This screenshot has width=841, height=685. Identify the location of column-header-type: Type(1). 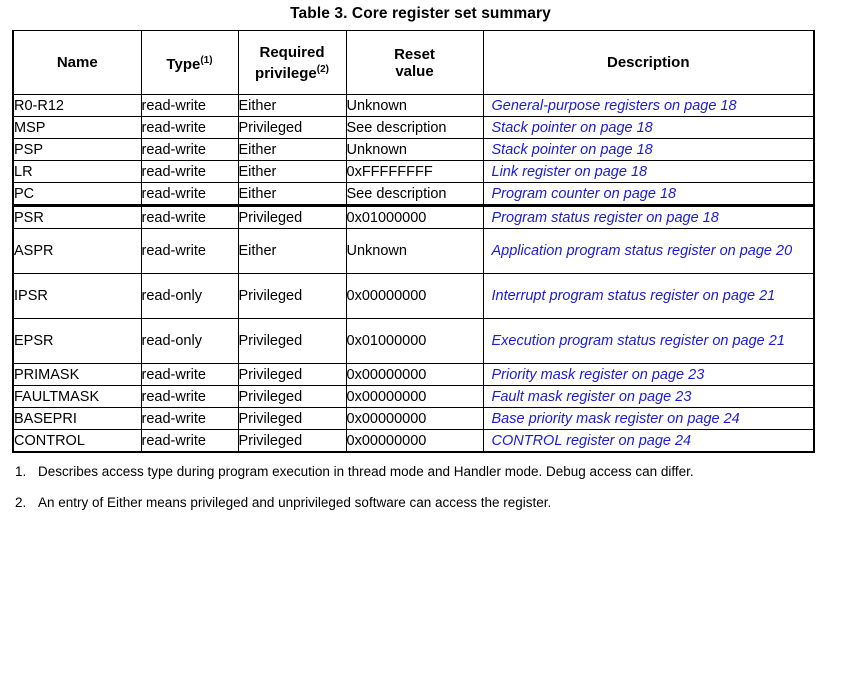
(189, 62).